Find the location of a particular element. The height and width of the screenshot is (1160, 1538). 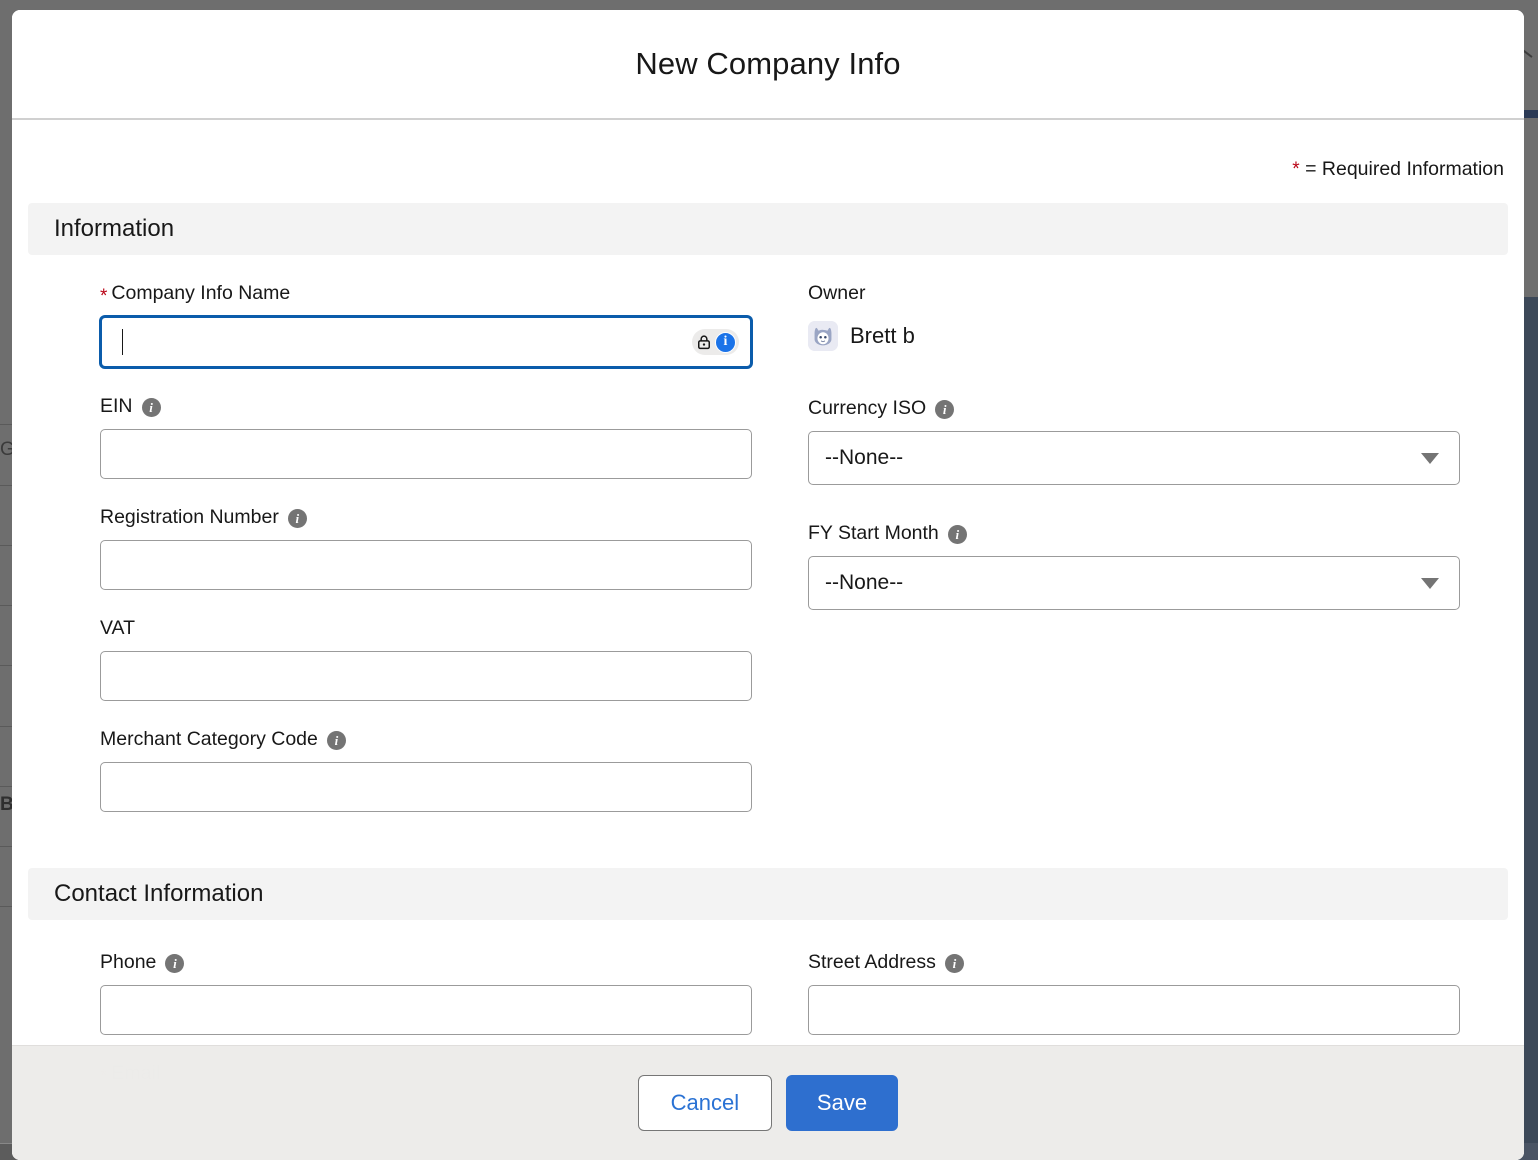

label-text: Currency ISO is located at coordinates (867, 408).